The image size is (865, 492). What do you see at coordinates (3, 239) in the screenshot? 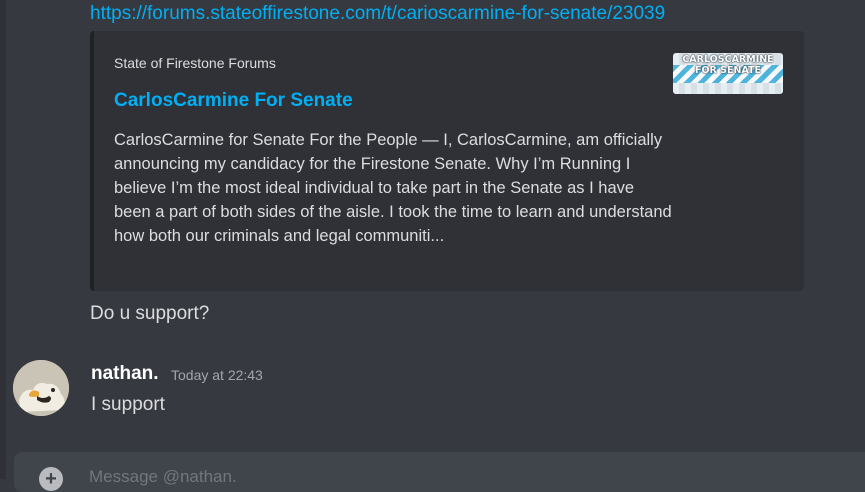
I see `server-sidebar-edge` at bounding box center [3, 239].